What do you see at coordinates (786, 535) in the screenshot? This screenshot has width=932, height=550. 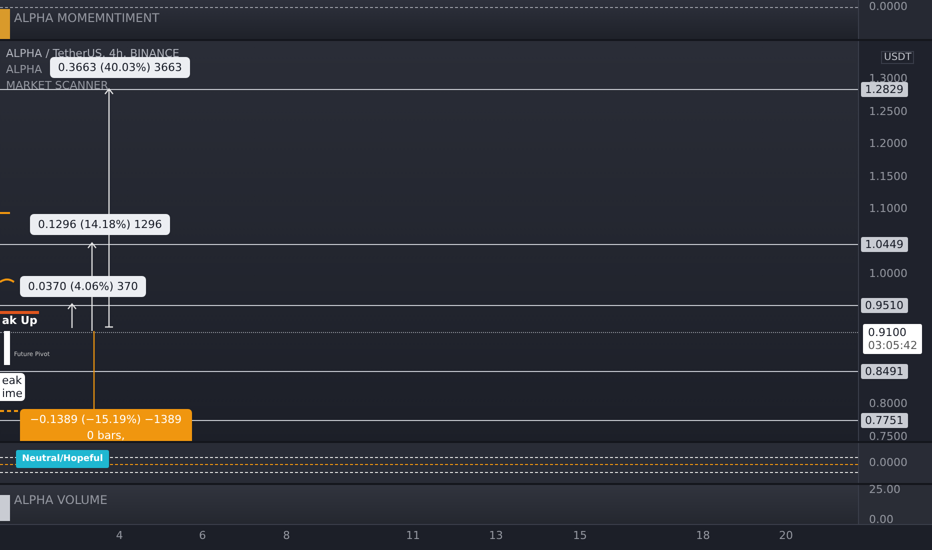 I see `time-tick: 20` at bounding box center [786, 535].